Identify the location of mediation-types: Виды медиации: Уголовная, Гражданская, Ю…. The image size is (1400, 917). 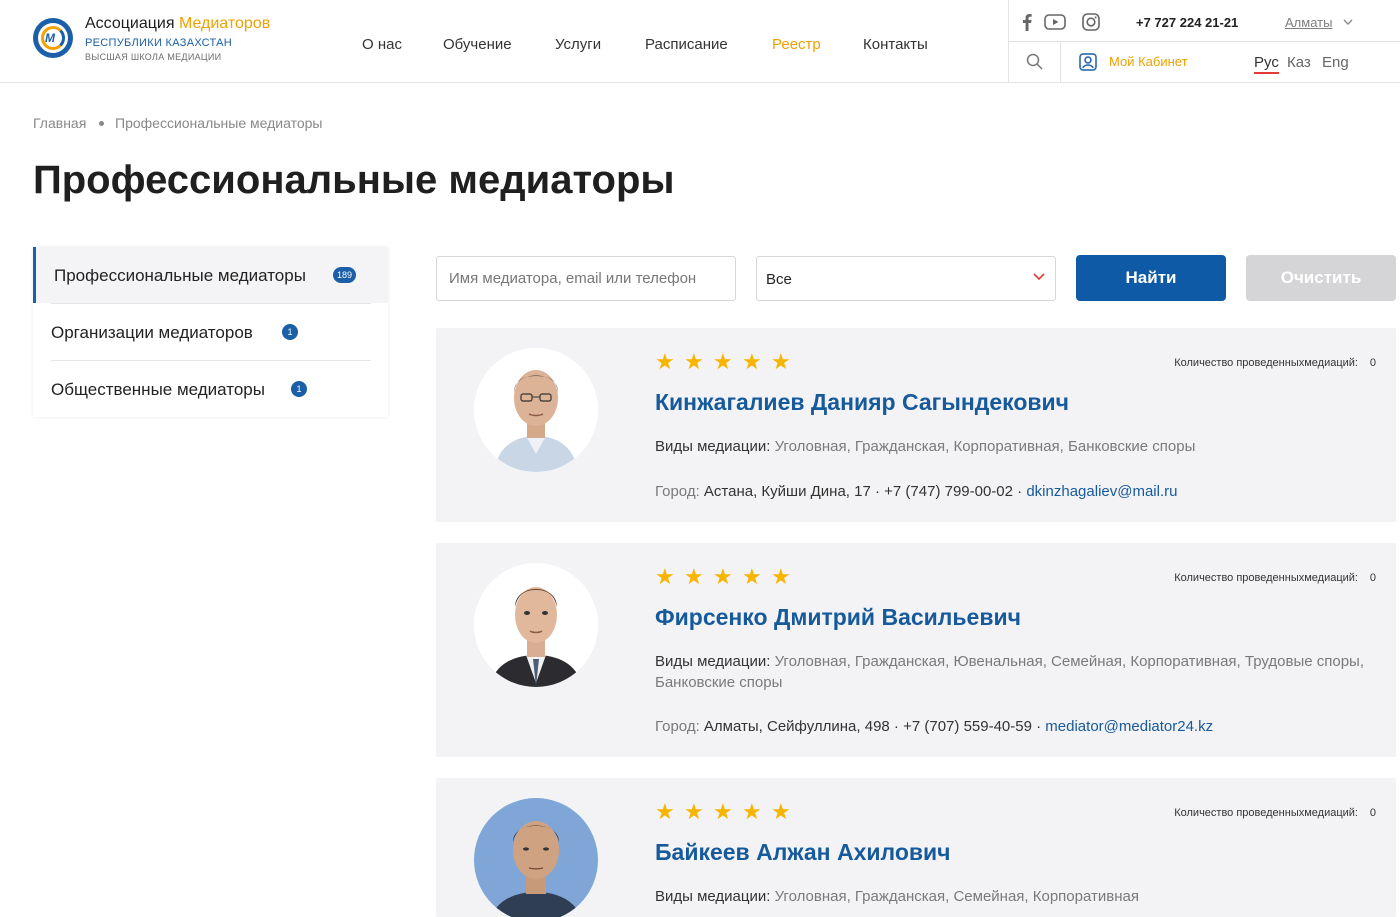
(1009, 672).